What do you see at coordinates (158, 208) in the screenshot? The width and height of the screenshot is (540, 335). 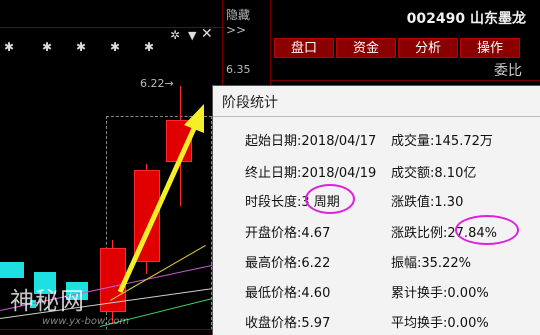 I see `arrow-shaft` at bounding box center [158, 208].